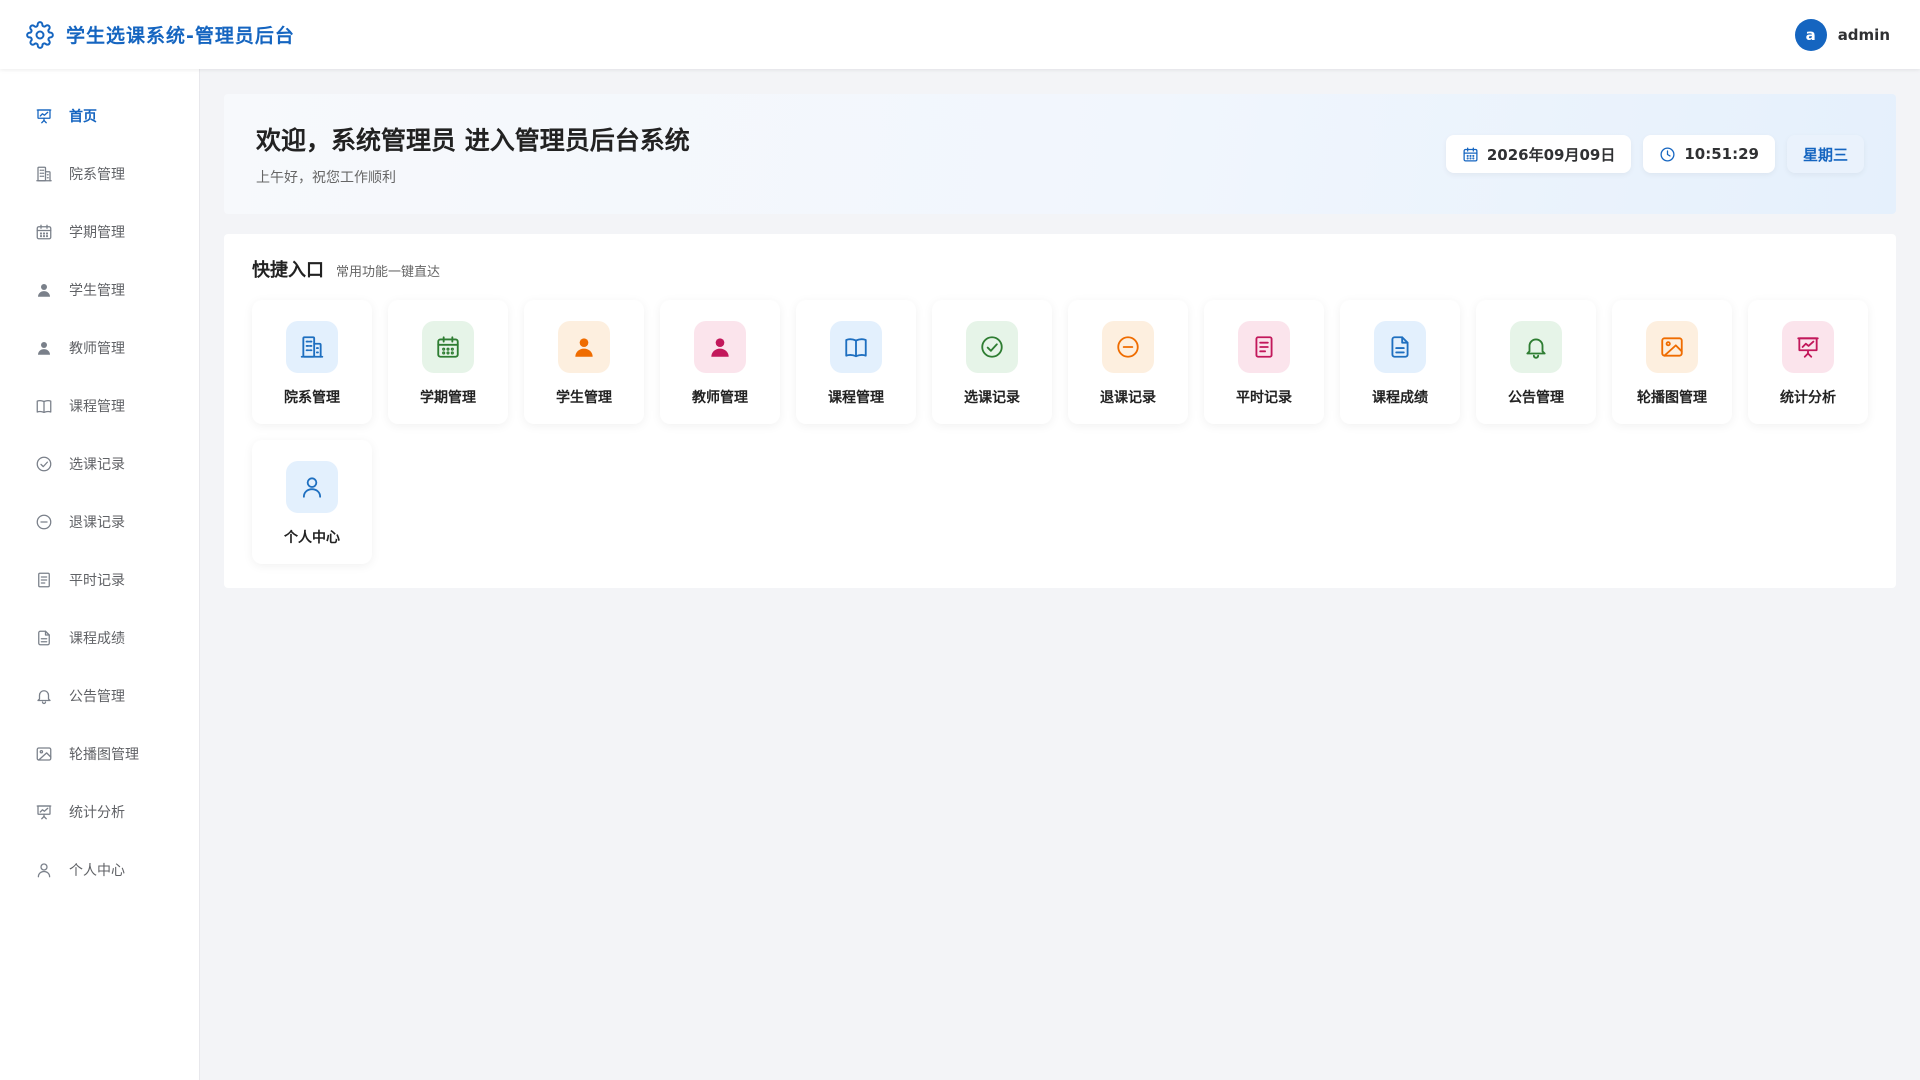 The width and height of the screenshot is (1920, 1080). I want to click on quick-card-label: 轮播图管理, so click(1672, 398).